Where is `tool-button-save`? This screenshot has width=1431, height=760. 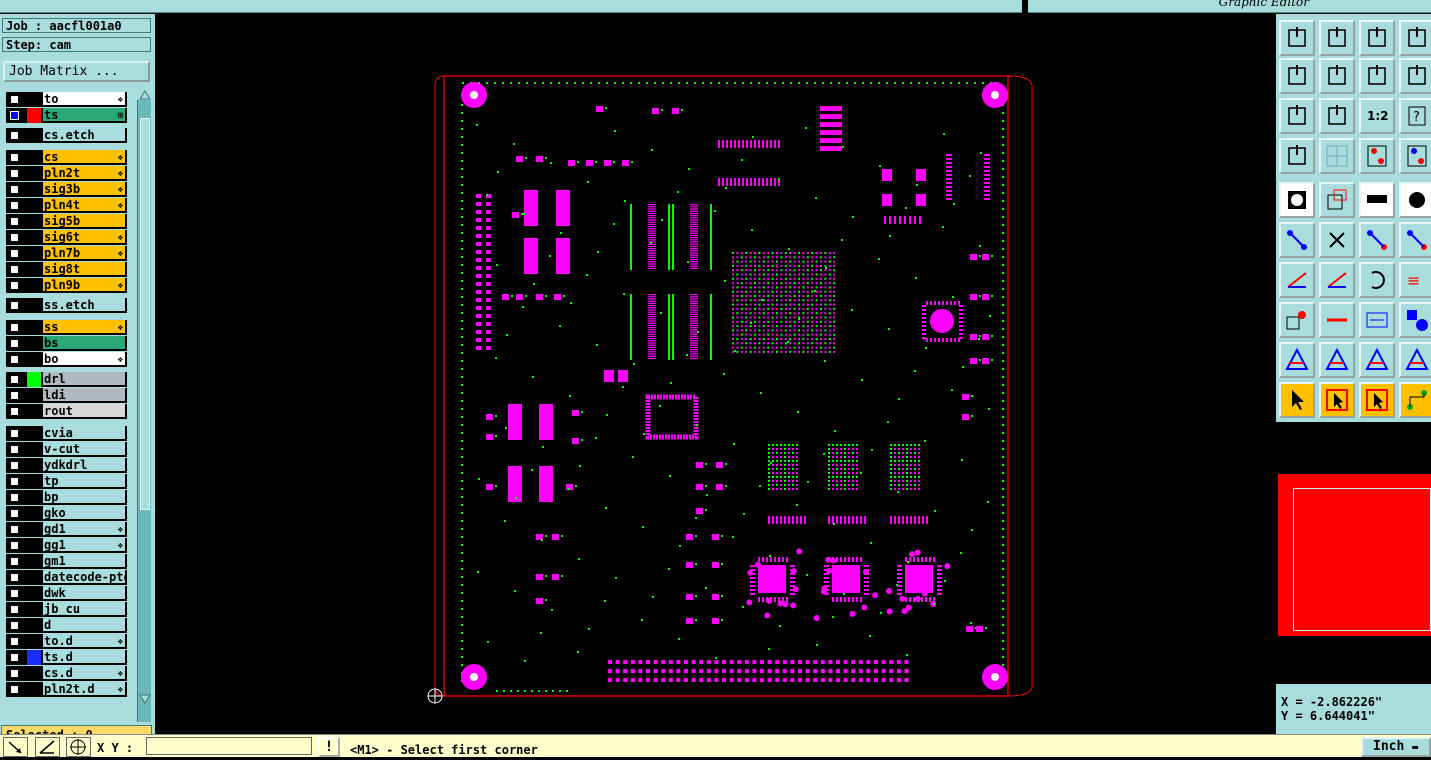
tool-button-save is located at coordinates (1337, 38).